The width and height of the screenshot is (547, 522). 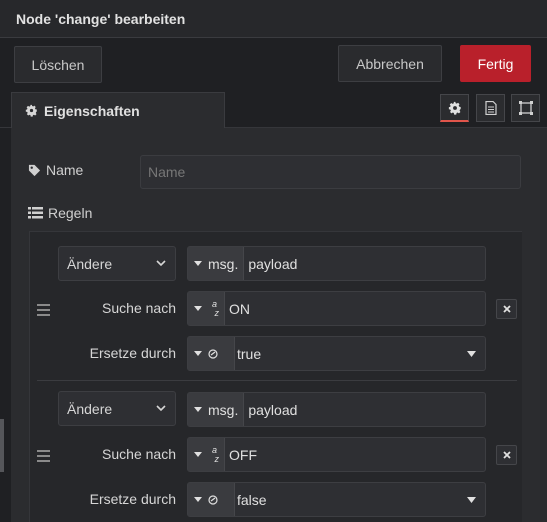 What do you see at coordinates (35, 213) in the screenshot?
I see `list-icon` at bounding box center [35, 213].